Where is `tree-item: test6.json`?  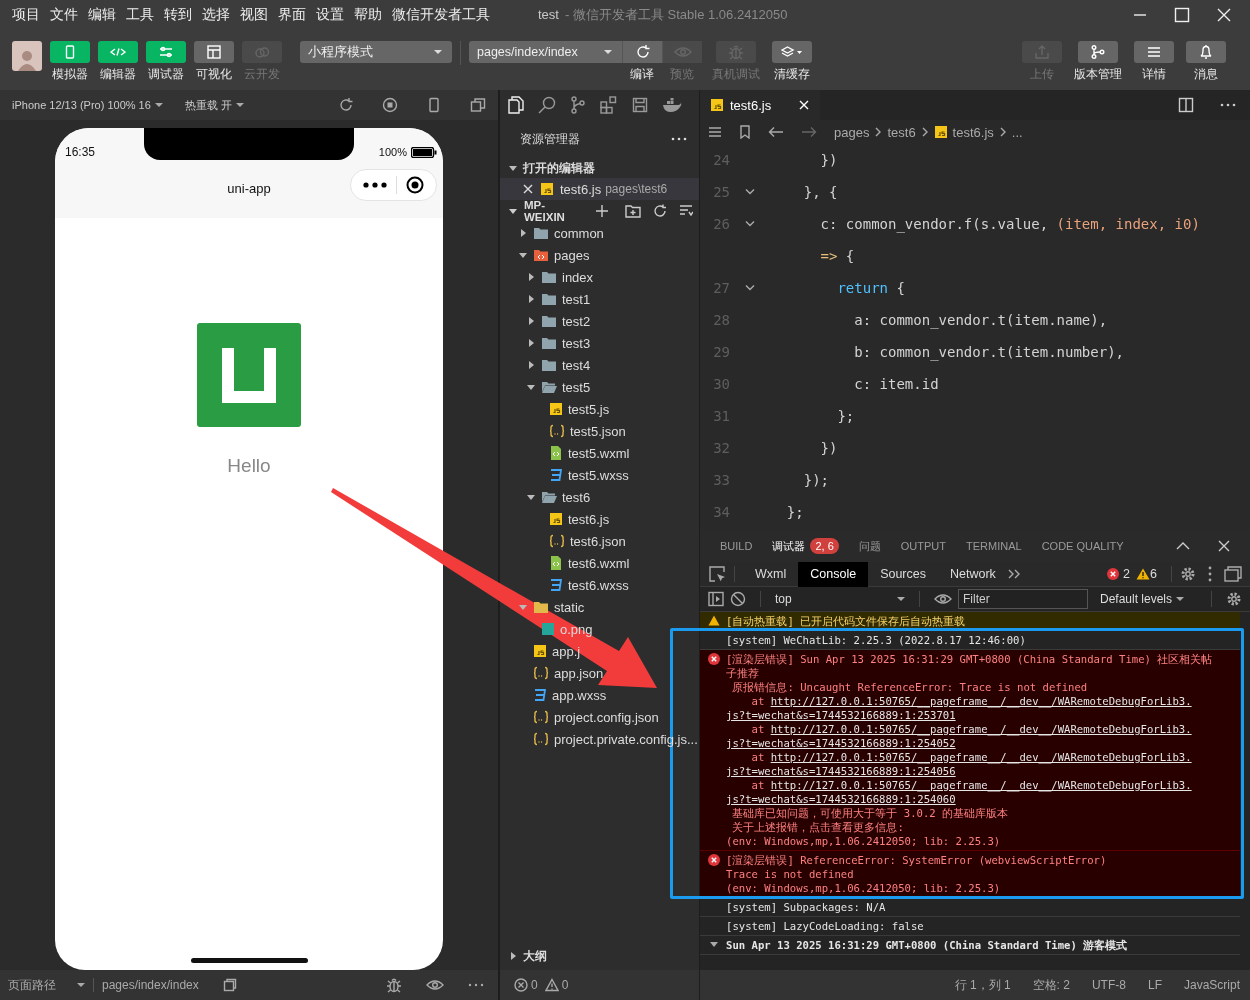 tree-item: test6.json is located at coordinates (563, 541).